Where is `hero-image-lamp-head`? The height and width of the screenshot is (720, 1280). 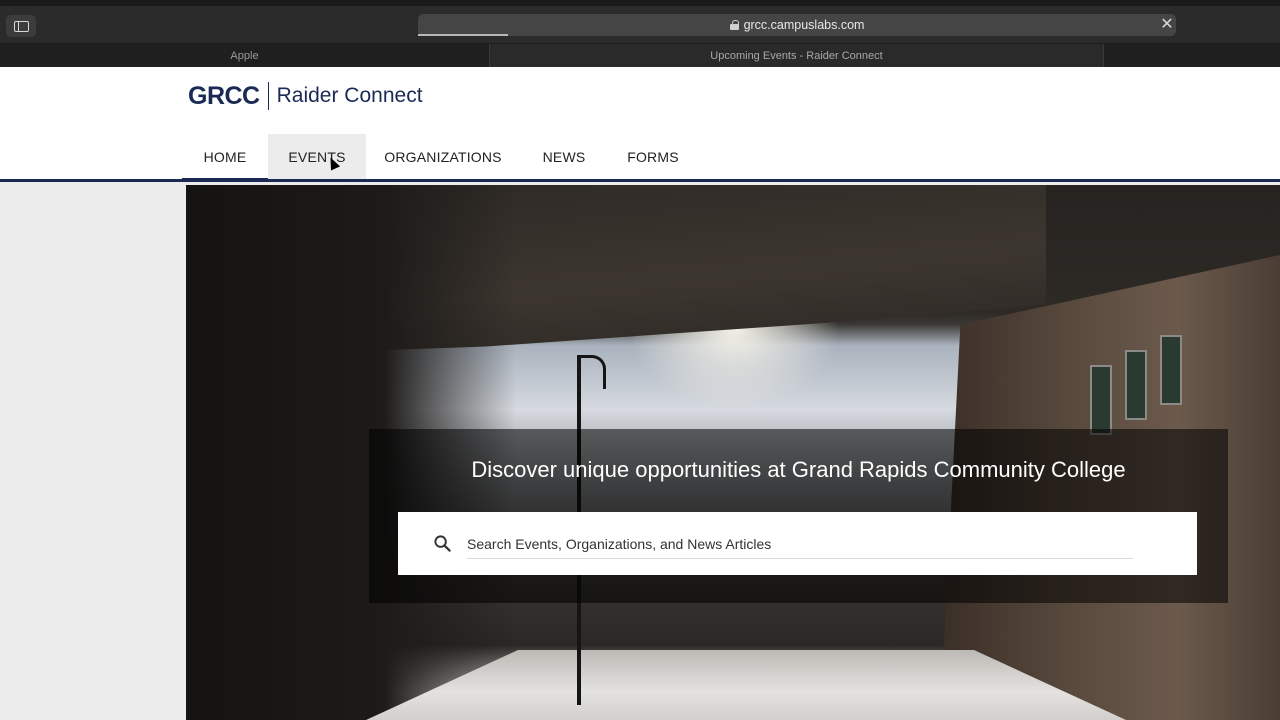 hero-image-lamp-head is located at coordinates (593, 372).